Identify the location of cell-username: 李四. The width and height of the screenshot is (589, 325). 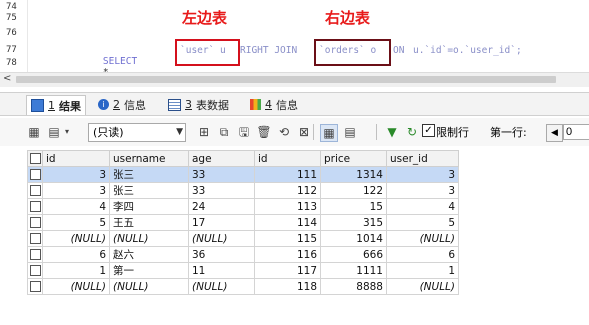
(149, 206).